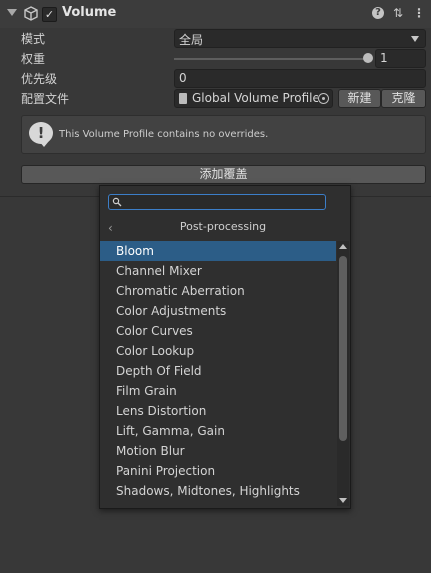  I want to click on priority-label: 优先级, so click(39, 79).